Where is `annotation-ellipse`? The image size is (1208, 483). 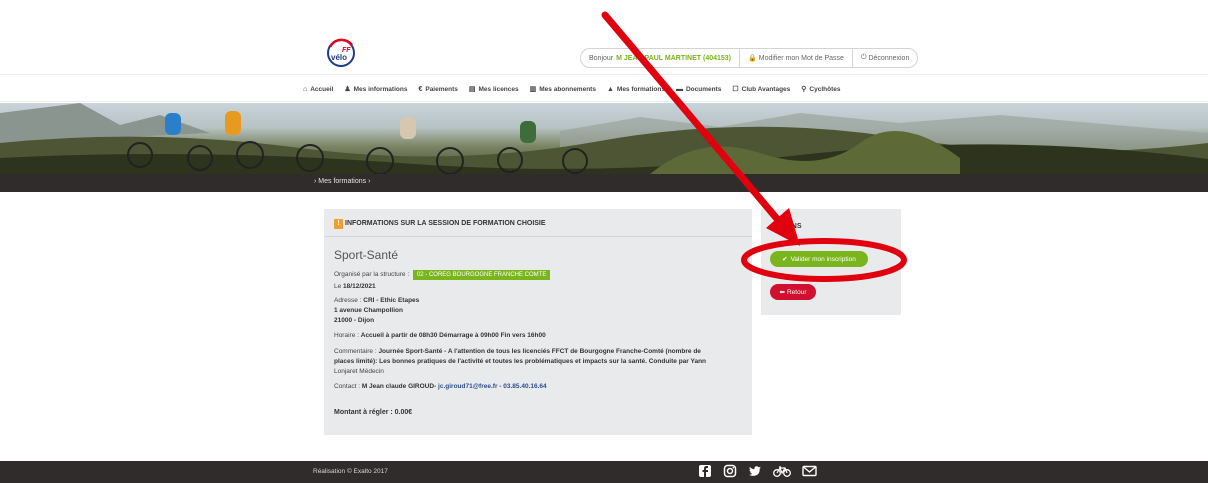
annotation-ellipse is located at coordinates (824, 260).